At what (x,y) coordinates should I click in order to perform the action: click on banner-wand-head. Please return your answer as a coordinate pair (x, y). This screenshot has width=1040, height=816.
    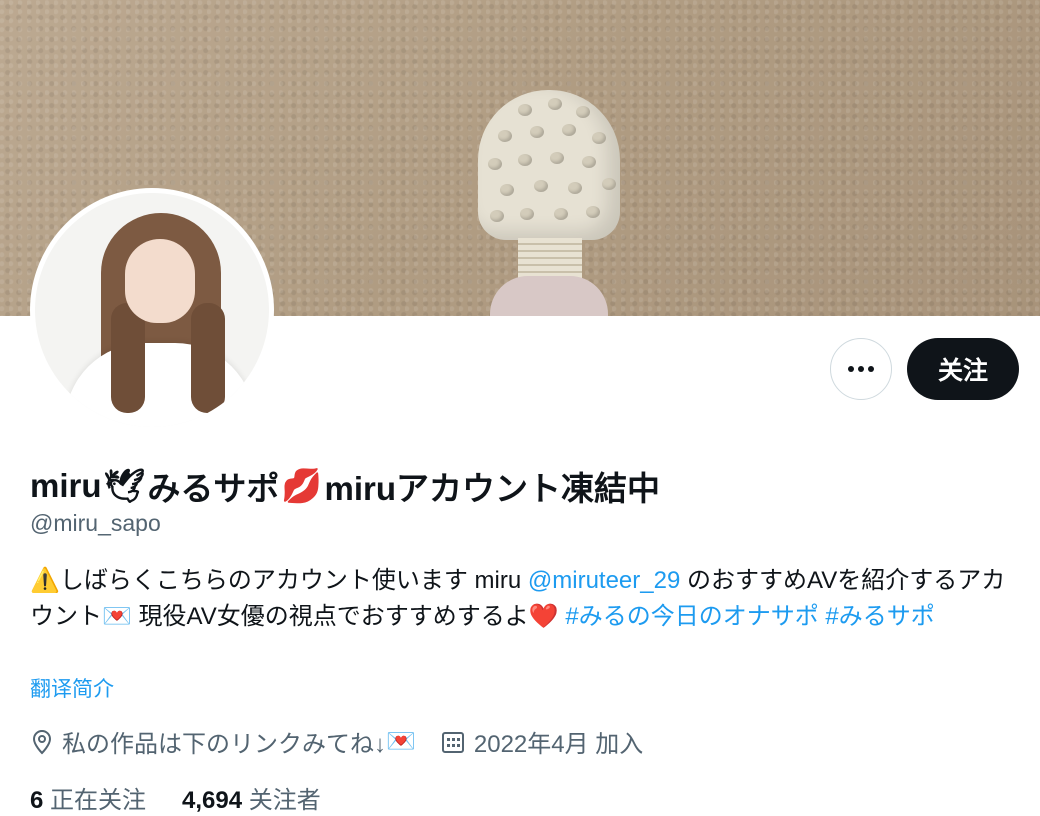
    Looking at the image, I should click on (549, 165).